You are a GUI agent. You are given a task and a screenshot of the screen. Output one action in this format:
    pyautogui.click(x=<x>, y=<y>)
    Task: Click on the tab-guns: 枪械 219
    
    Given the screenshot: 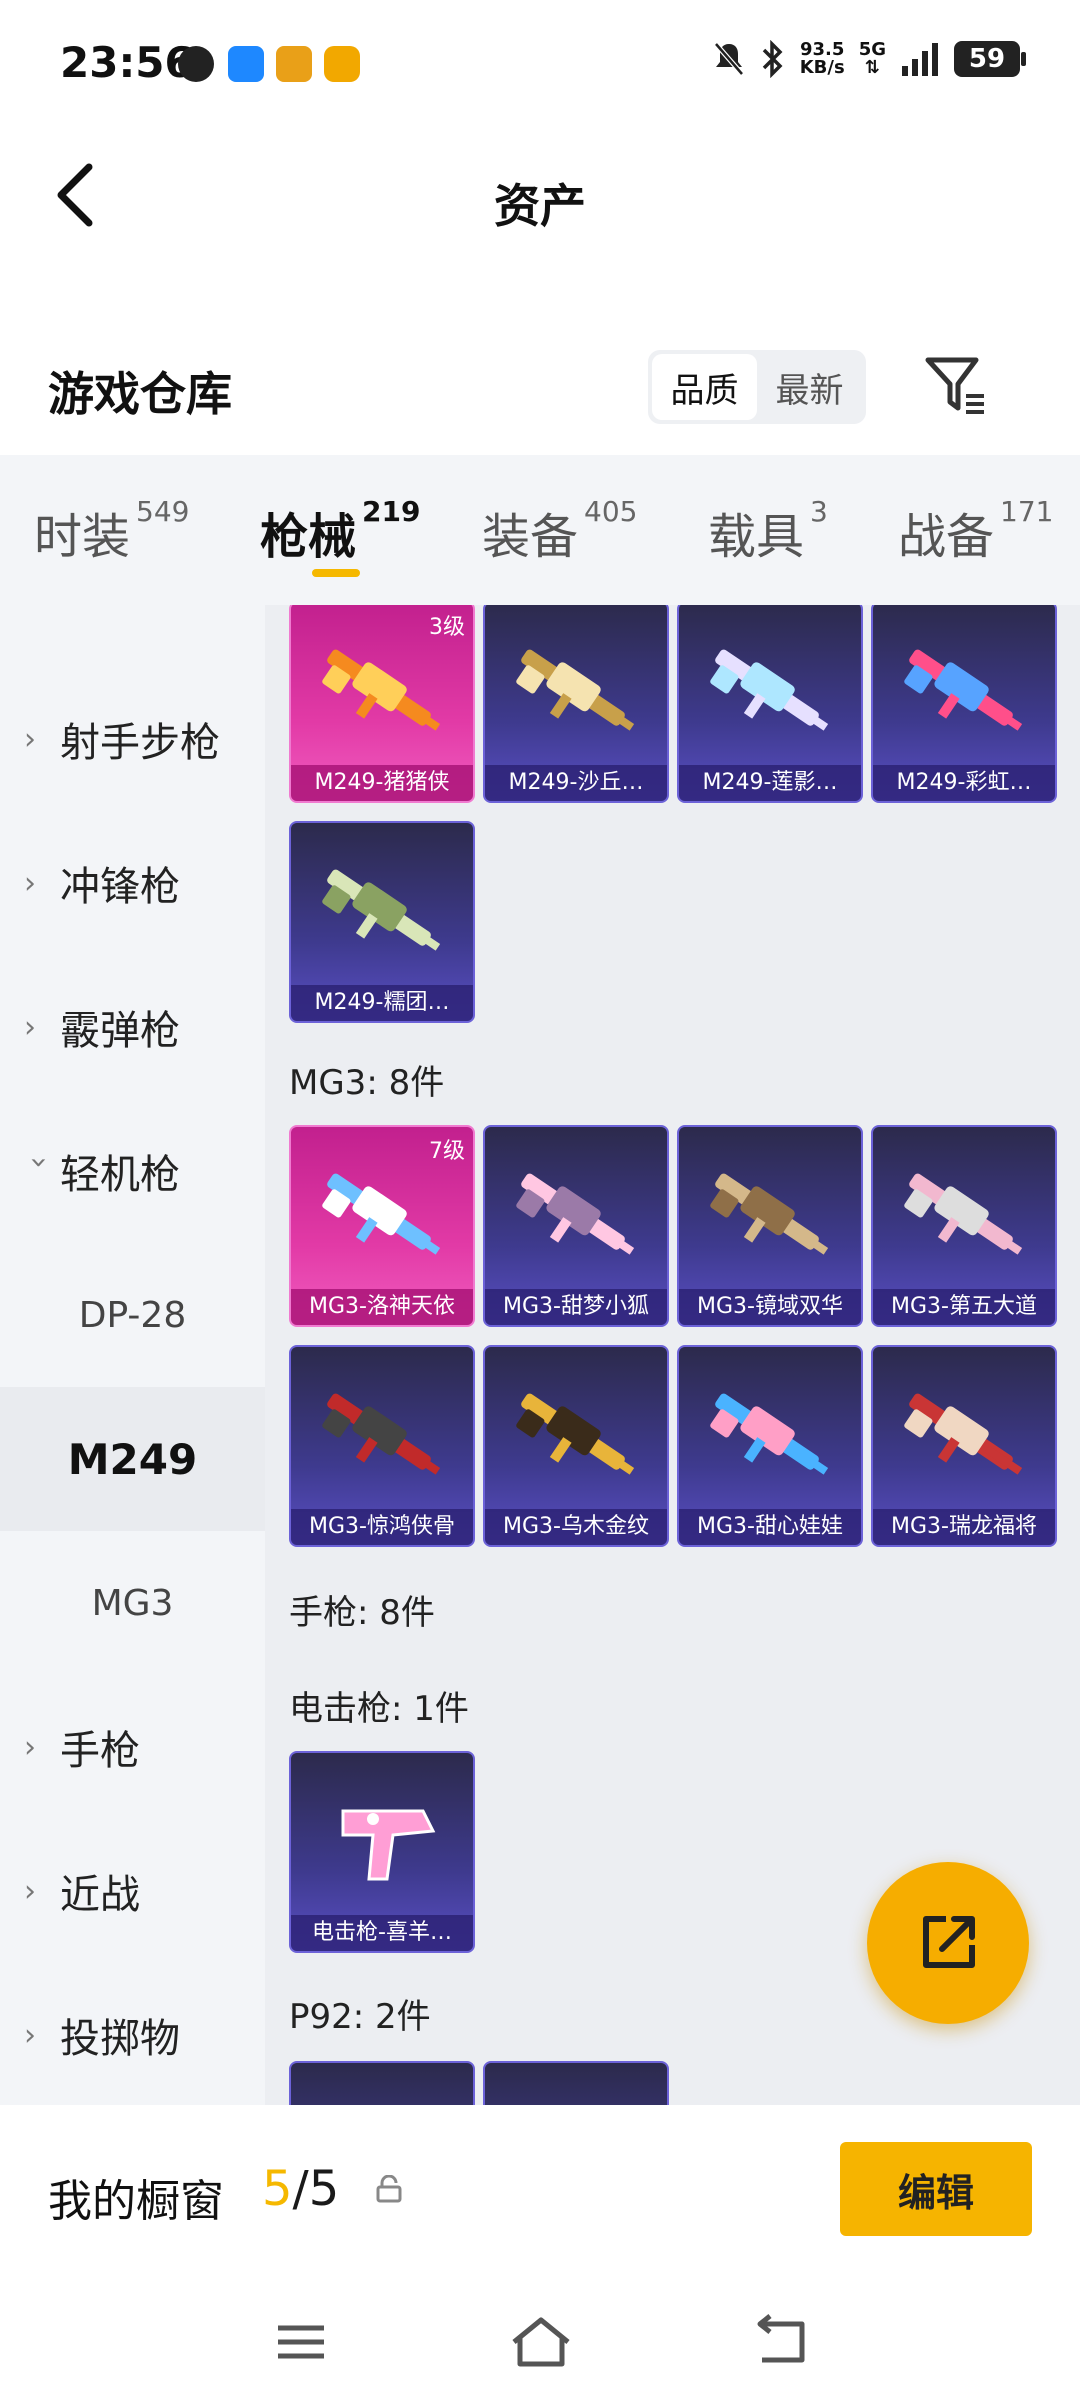 What is the action you would take?
    pyautogui.click(x=340, y=531)
    